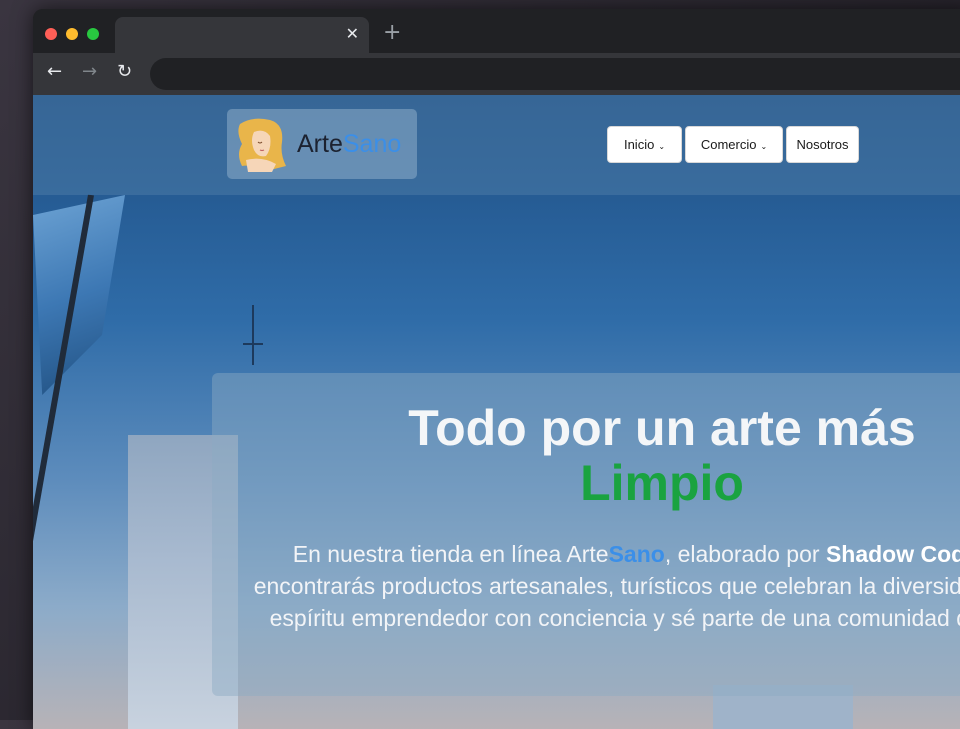  I want to click on browser-toolbar: ← → ↻, so click(496, 74).